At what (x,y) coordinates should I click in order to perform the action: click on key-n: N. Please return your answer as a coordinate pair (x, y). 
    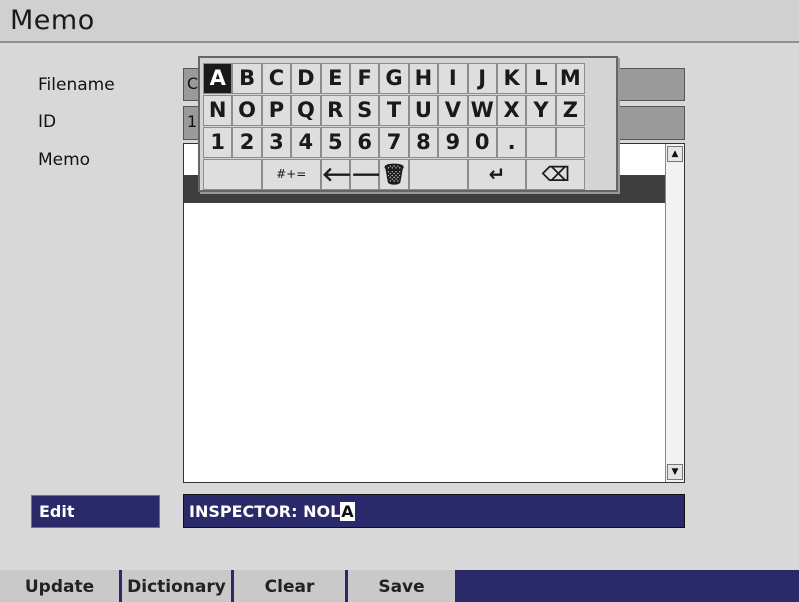
    Looking at the image, I should click on (218, 110).